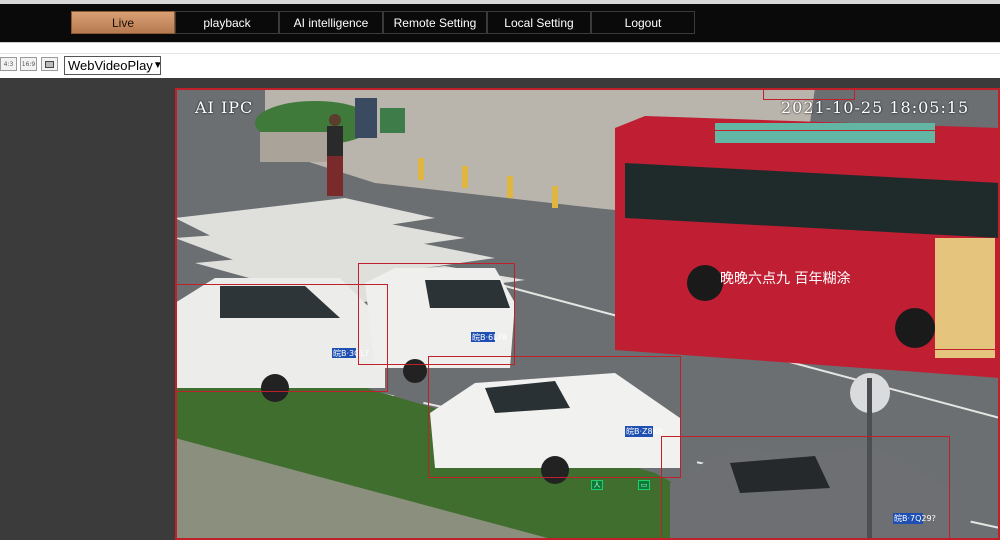 This screenshot has height=540, width=1000. What do you see at coordinates (123, 22) in the screenshot?
I see `tab-live: Live` at bounding box center [123, 22].